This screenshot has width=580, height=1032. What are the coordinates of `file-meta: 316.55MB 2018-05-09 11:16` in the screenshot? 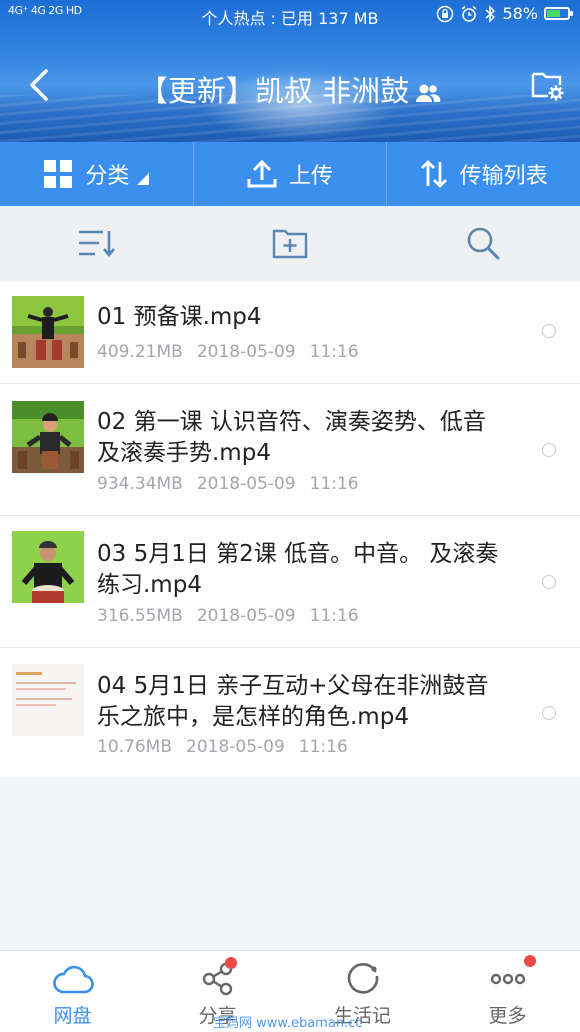 It's located at (228, 616).